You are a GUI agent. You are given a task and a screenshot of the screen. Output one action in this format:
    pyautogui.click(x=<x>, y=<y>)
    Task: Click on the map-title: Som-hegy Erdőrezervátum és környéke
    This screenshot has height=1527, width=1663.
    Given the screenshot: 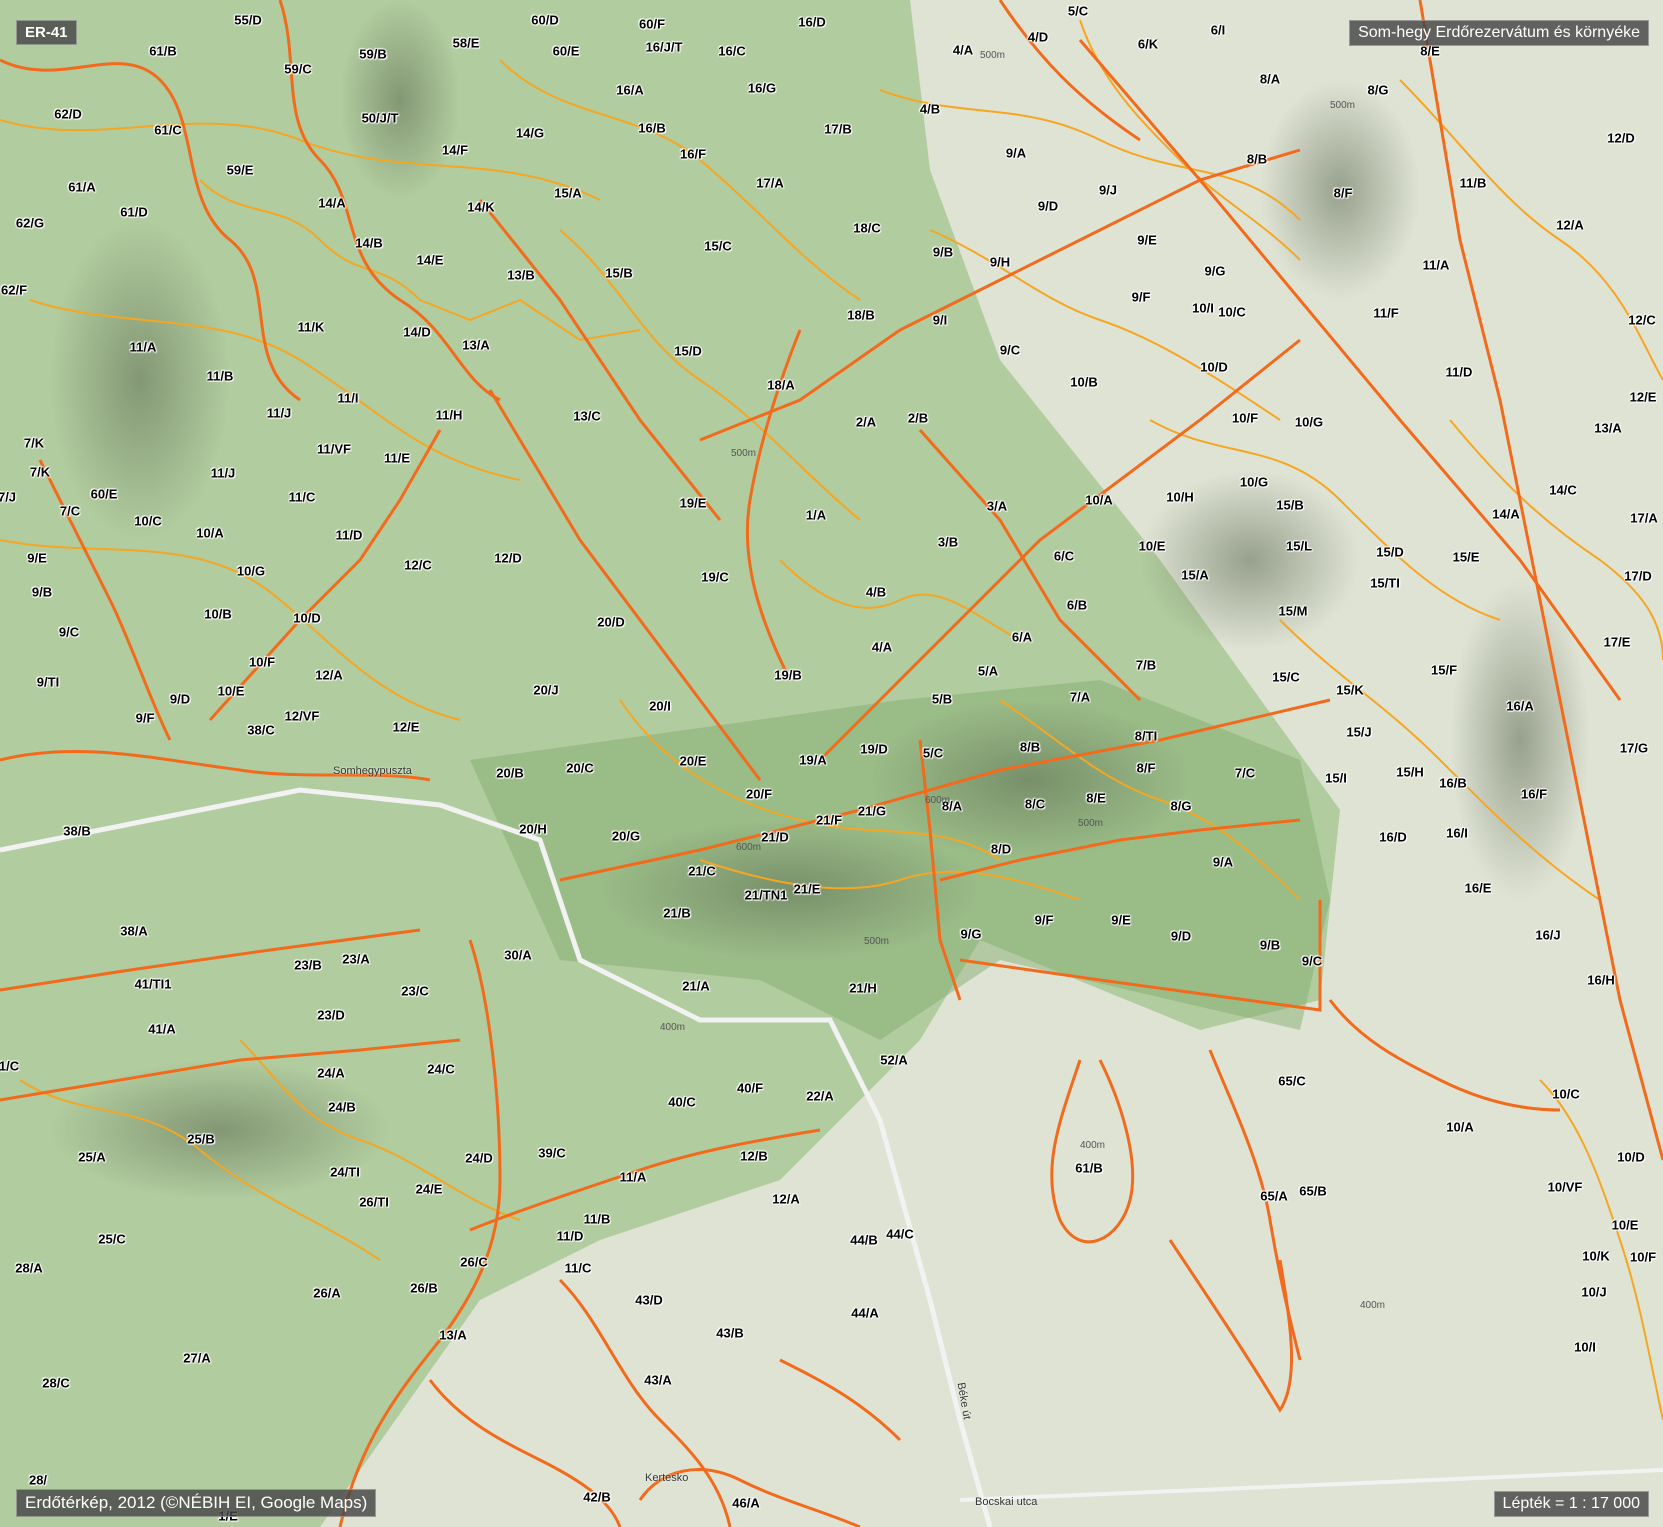 What is the action you would take?
    pyautogui.click(x=1499, y=33)
    